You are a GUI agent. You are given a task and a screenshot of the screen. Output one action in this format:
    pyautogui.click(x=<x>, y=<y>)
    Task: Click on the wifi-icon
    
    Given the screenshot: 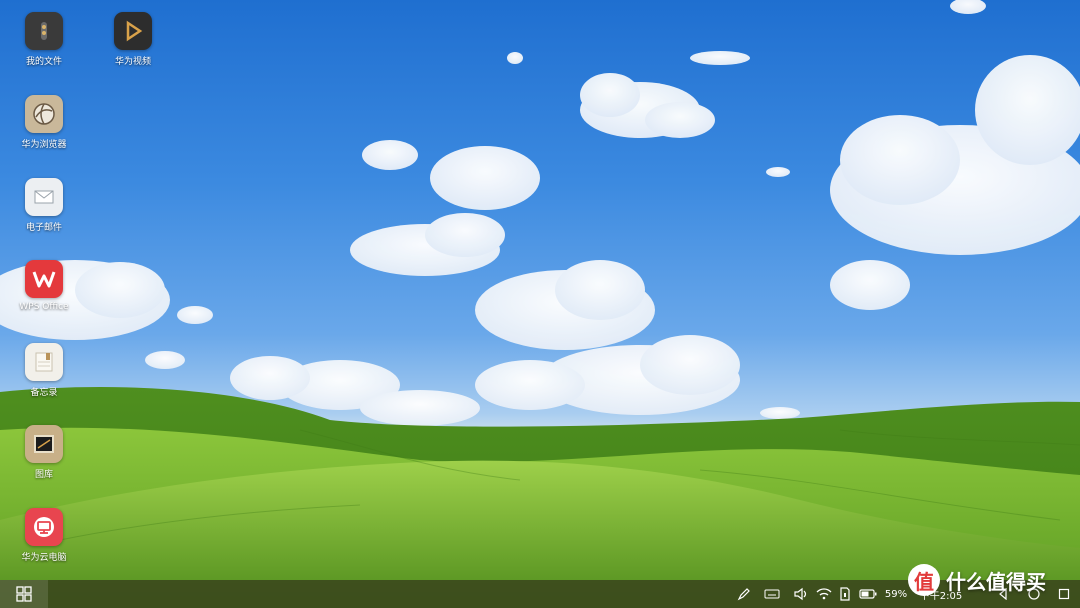 What is the action you would take?
    pyautogui.click(x=824, y=594)
    